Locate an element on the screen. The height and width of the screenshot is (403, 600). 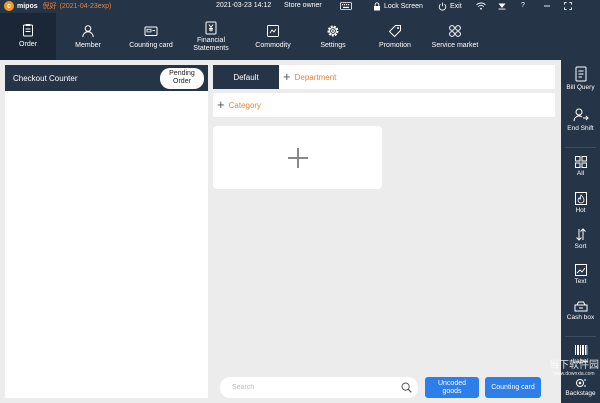
category-all-label: All is located at coordinates (580, 173).